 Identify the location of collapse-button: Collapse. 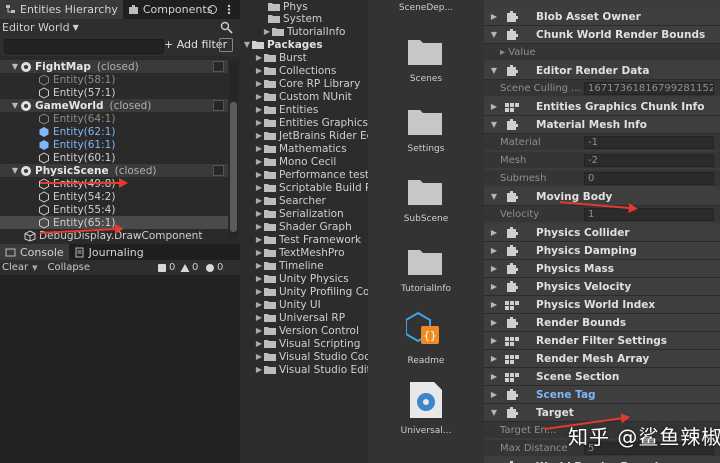
(69, 267).